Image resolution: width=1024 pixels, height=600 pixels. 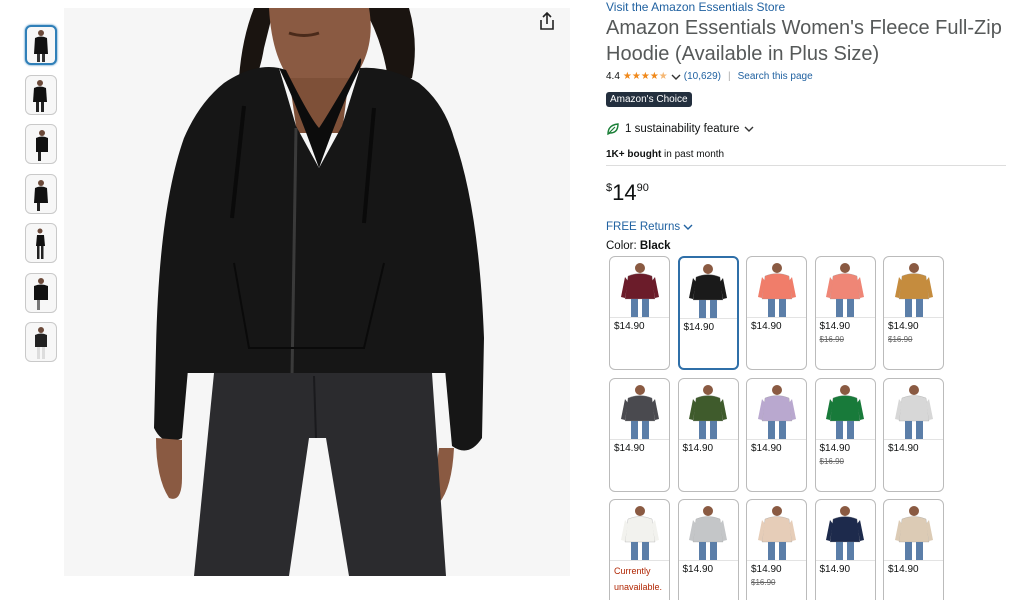 I want to click on color-swatch-coral: $14.90, so click(x=776, y=313).